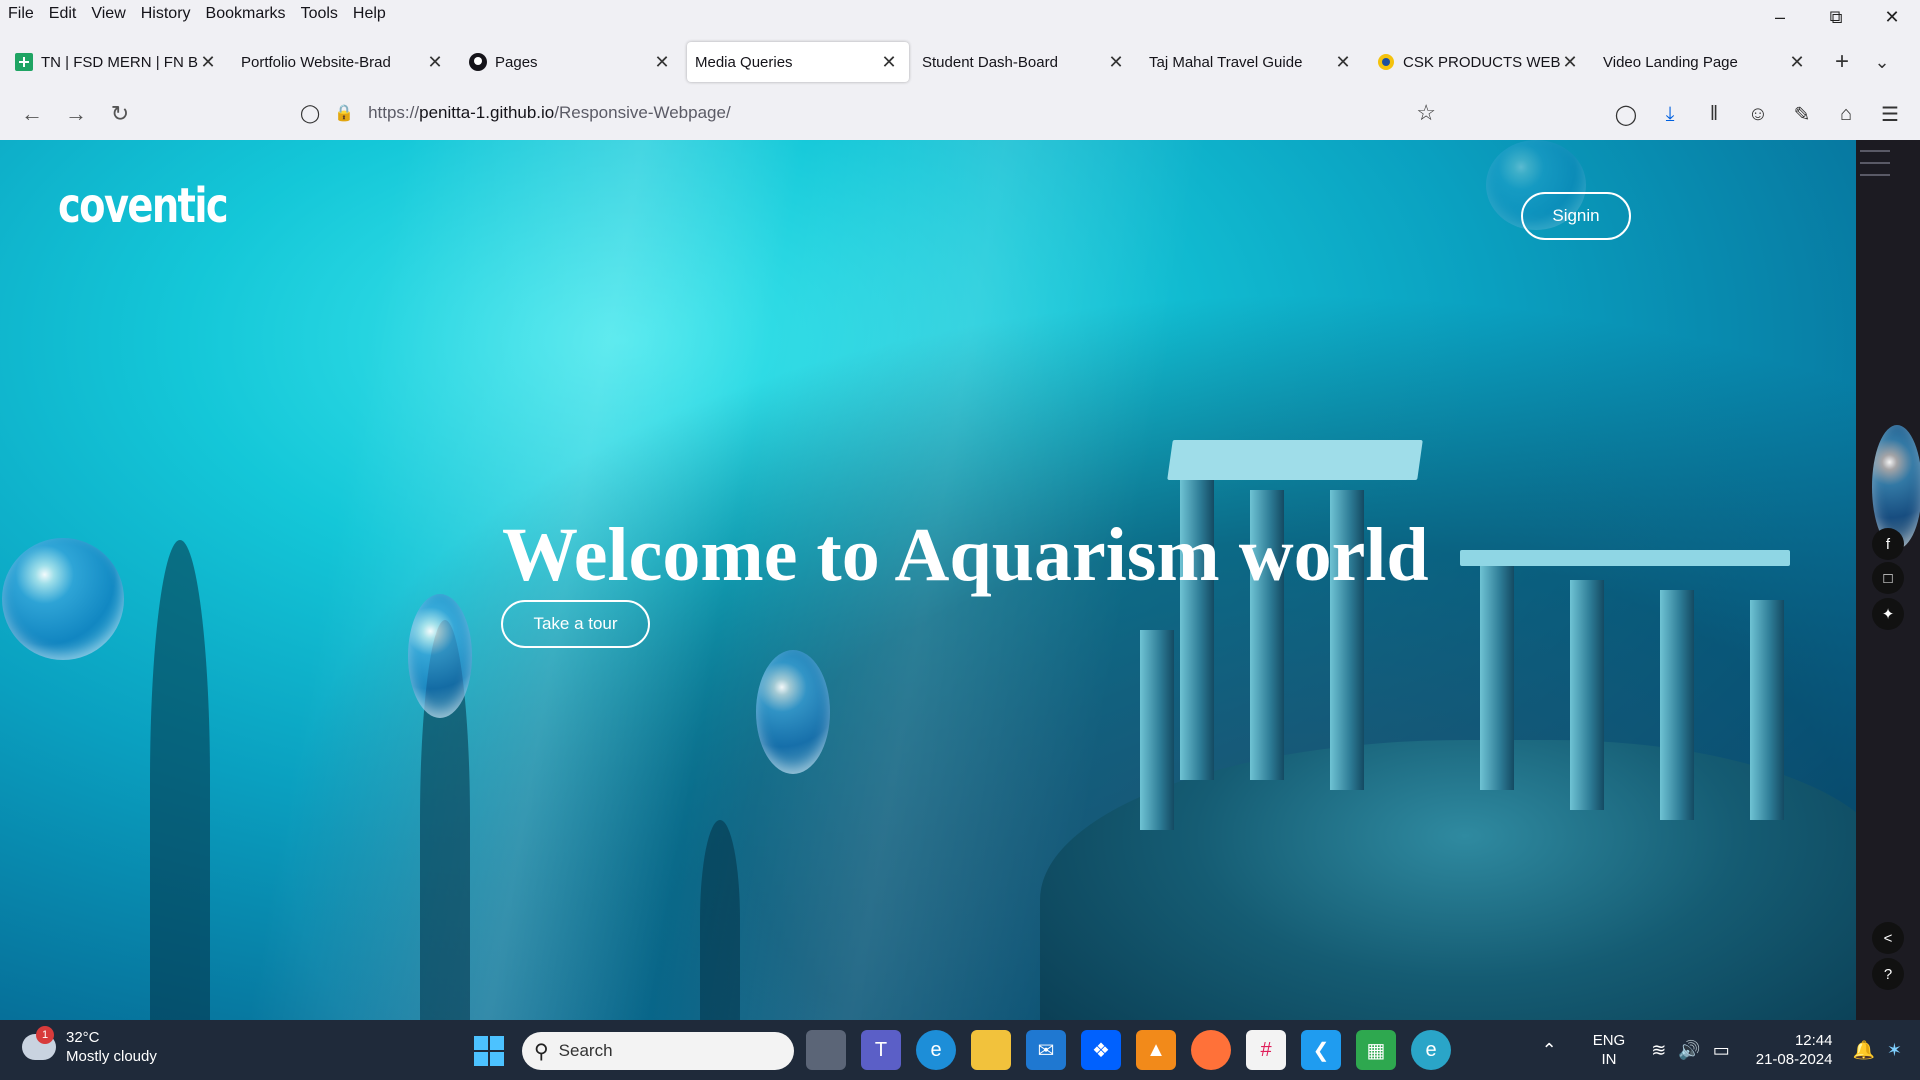 This screenshot has width=1920, height=1080. Describe the element at coordinates (180, 780) in the screenshot. I see `seaweed` at that location.